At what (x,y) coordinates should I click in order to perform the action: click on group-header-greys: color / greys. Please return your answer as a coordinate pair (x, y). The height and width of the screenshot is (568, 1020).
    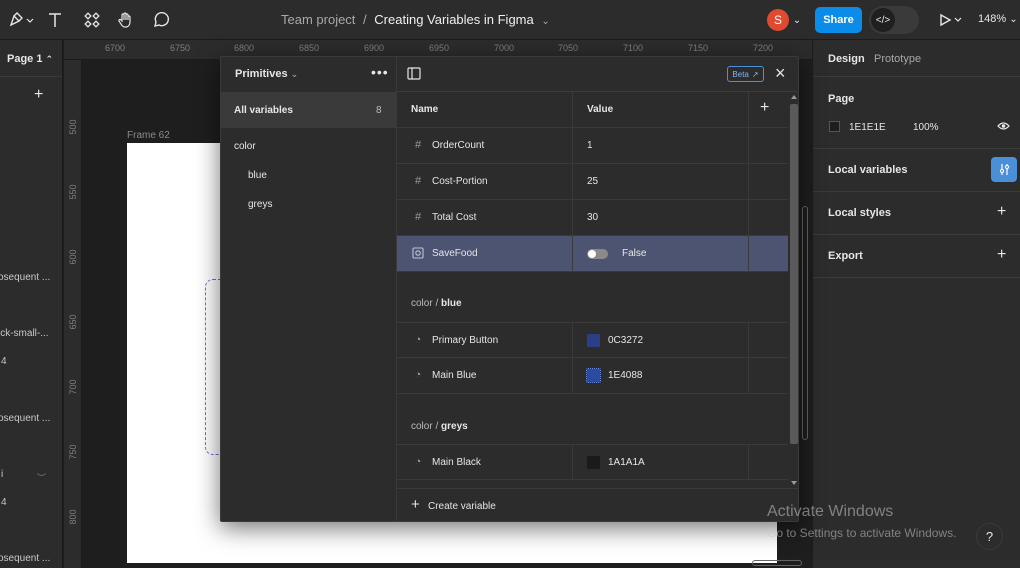
    Looking at the image, I should click on (439, 426).